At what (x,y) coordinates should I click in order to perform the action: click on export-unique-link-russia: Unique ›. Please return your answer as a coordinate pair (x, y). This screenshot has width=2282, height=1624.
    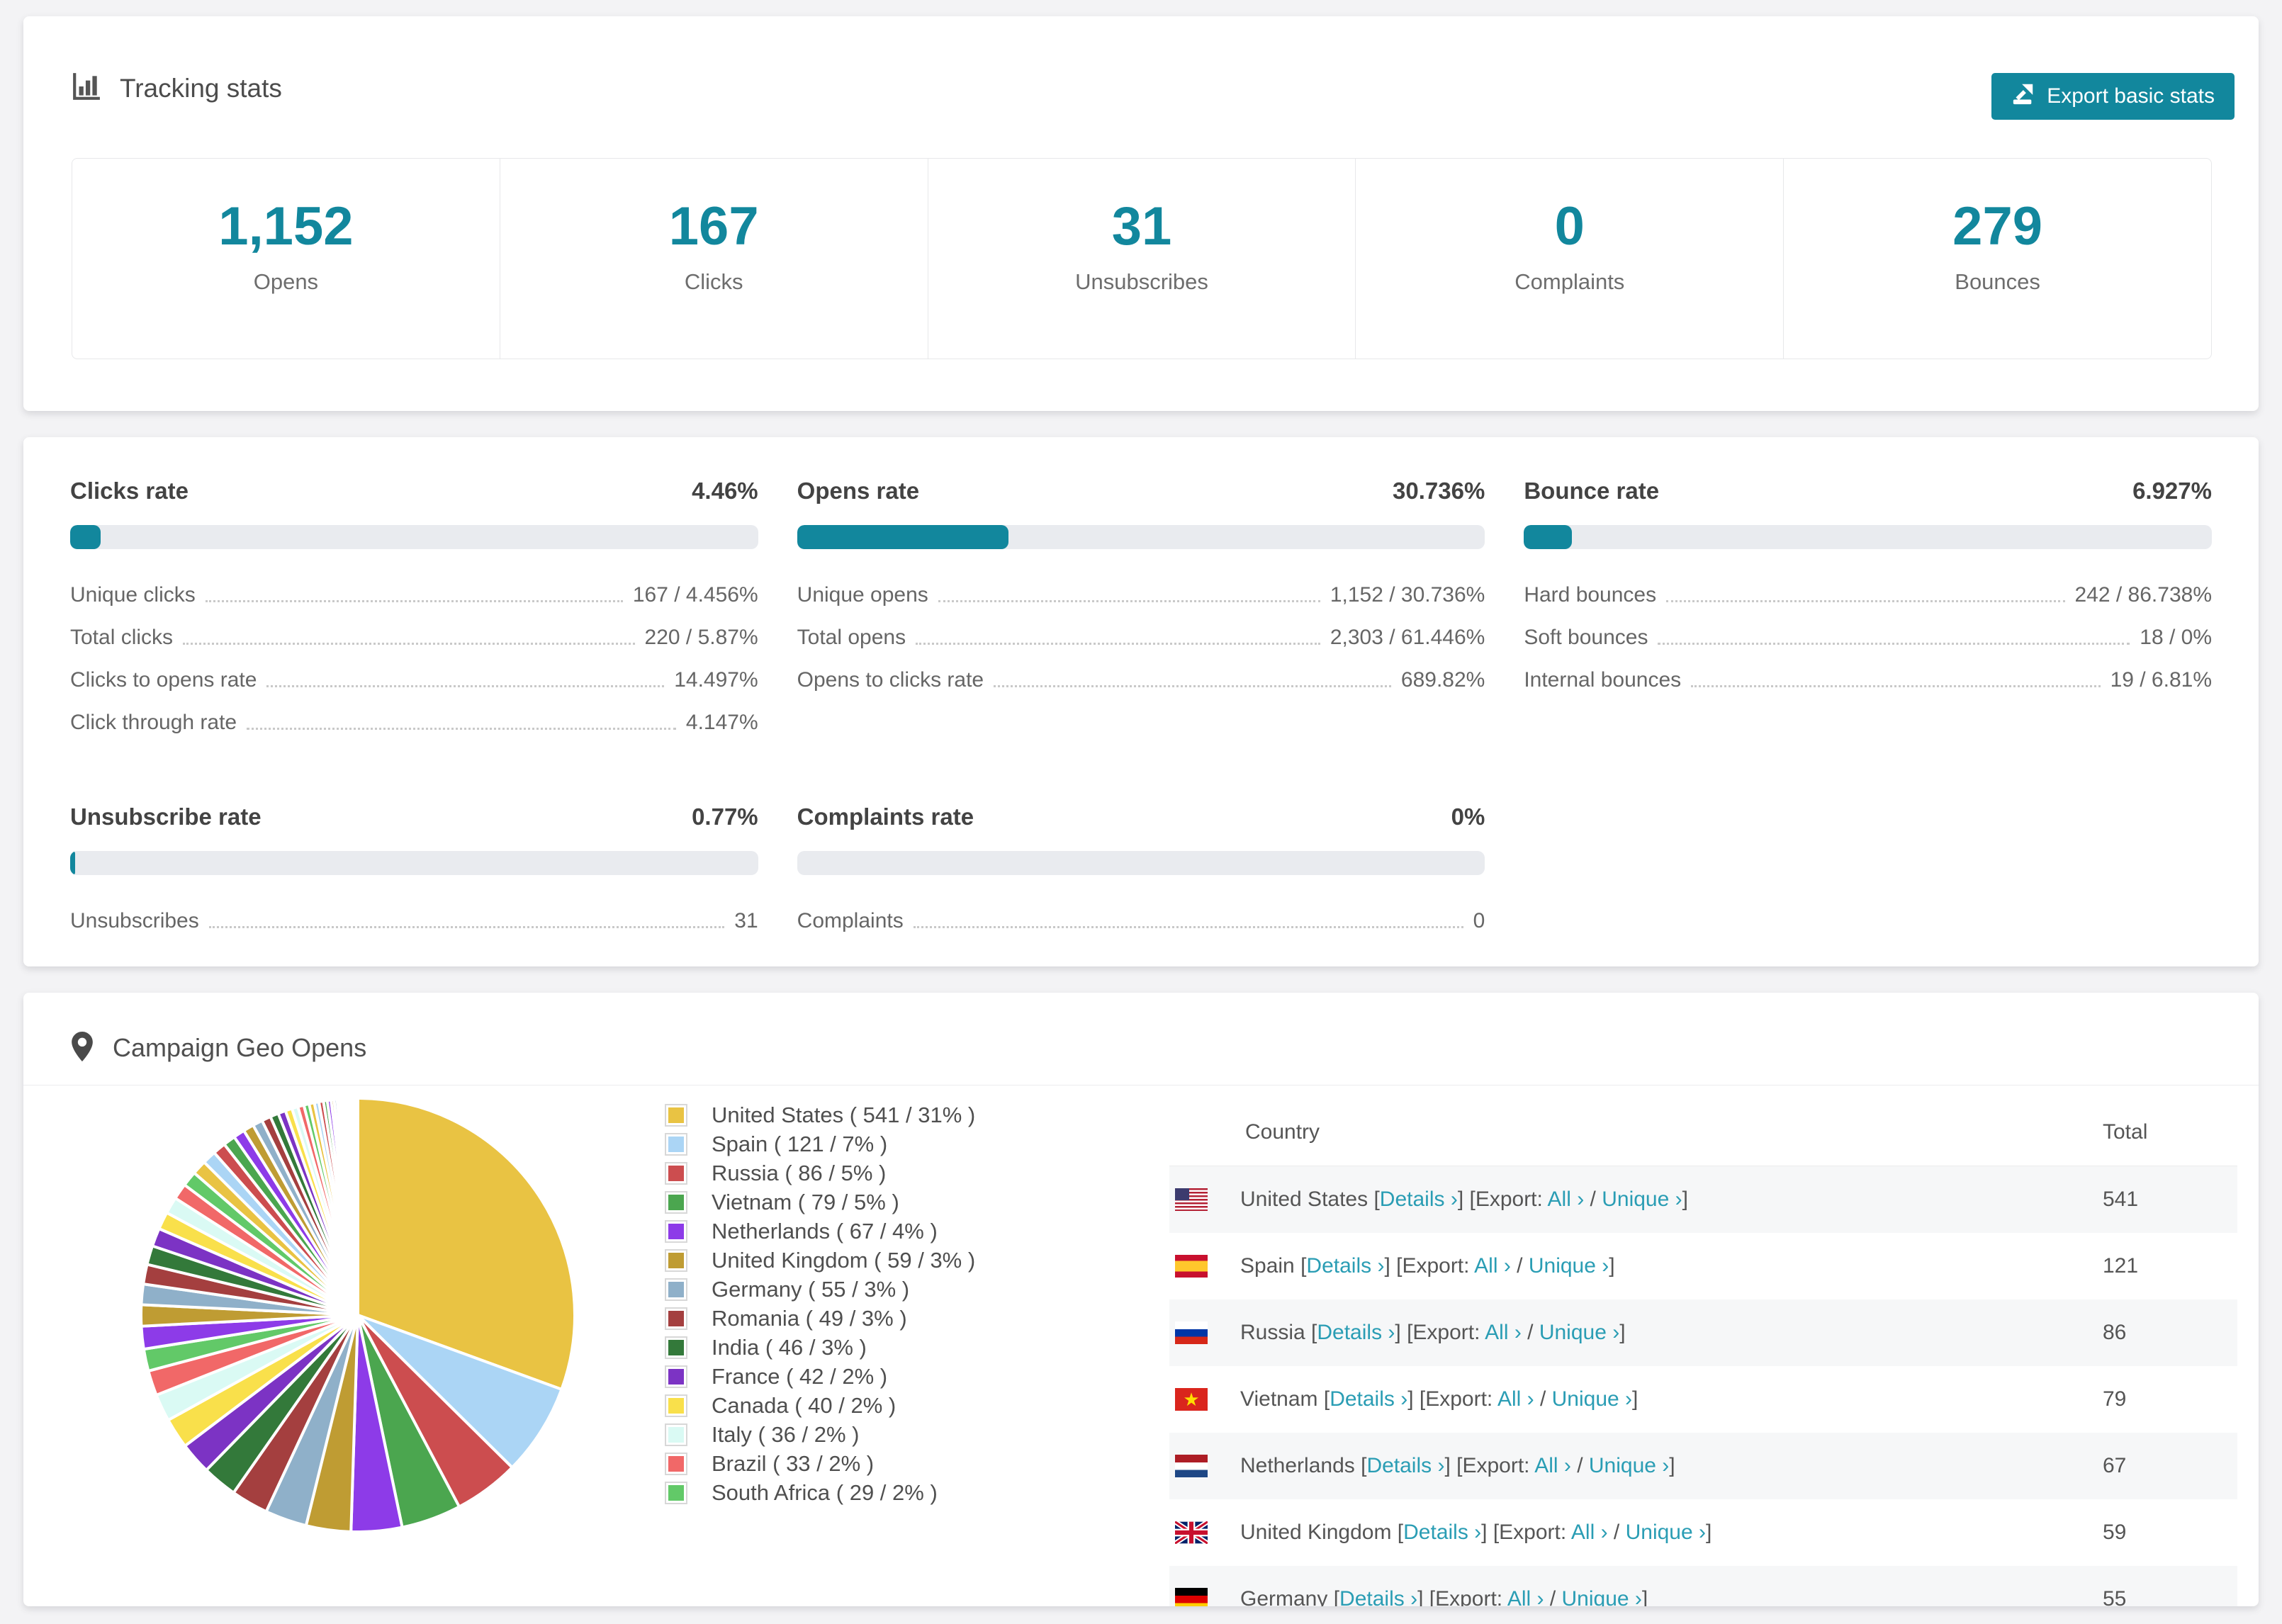
    Looking at the image, I should click on (1579, 1333).